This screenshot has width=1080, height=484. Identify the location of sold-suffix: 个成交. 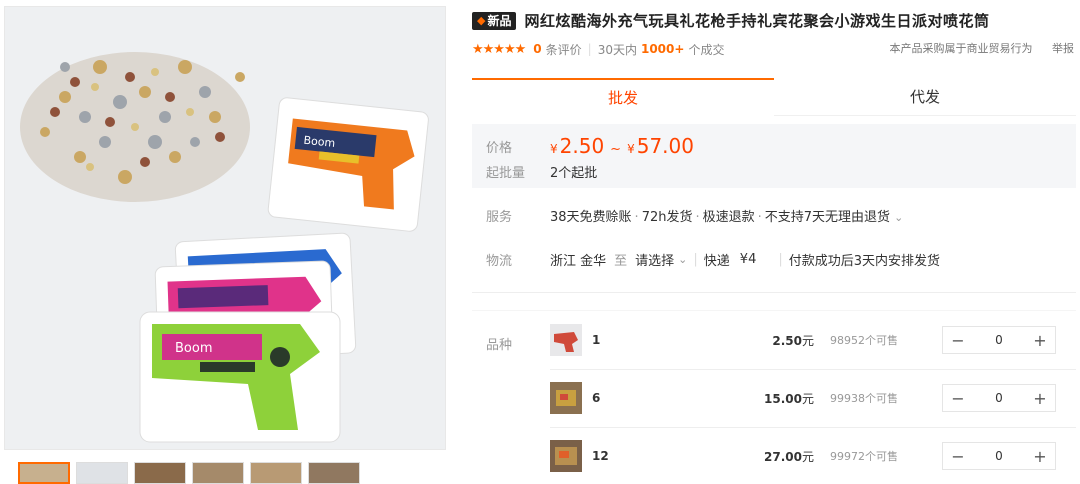
(706, 49).